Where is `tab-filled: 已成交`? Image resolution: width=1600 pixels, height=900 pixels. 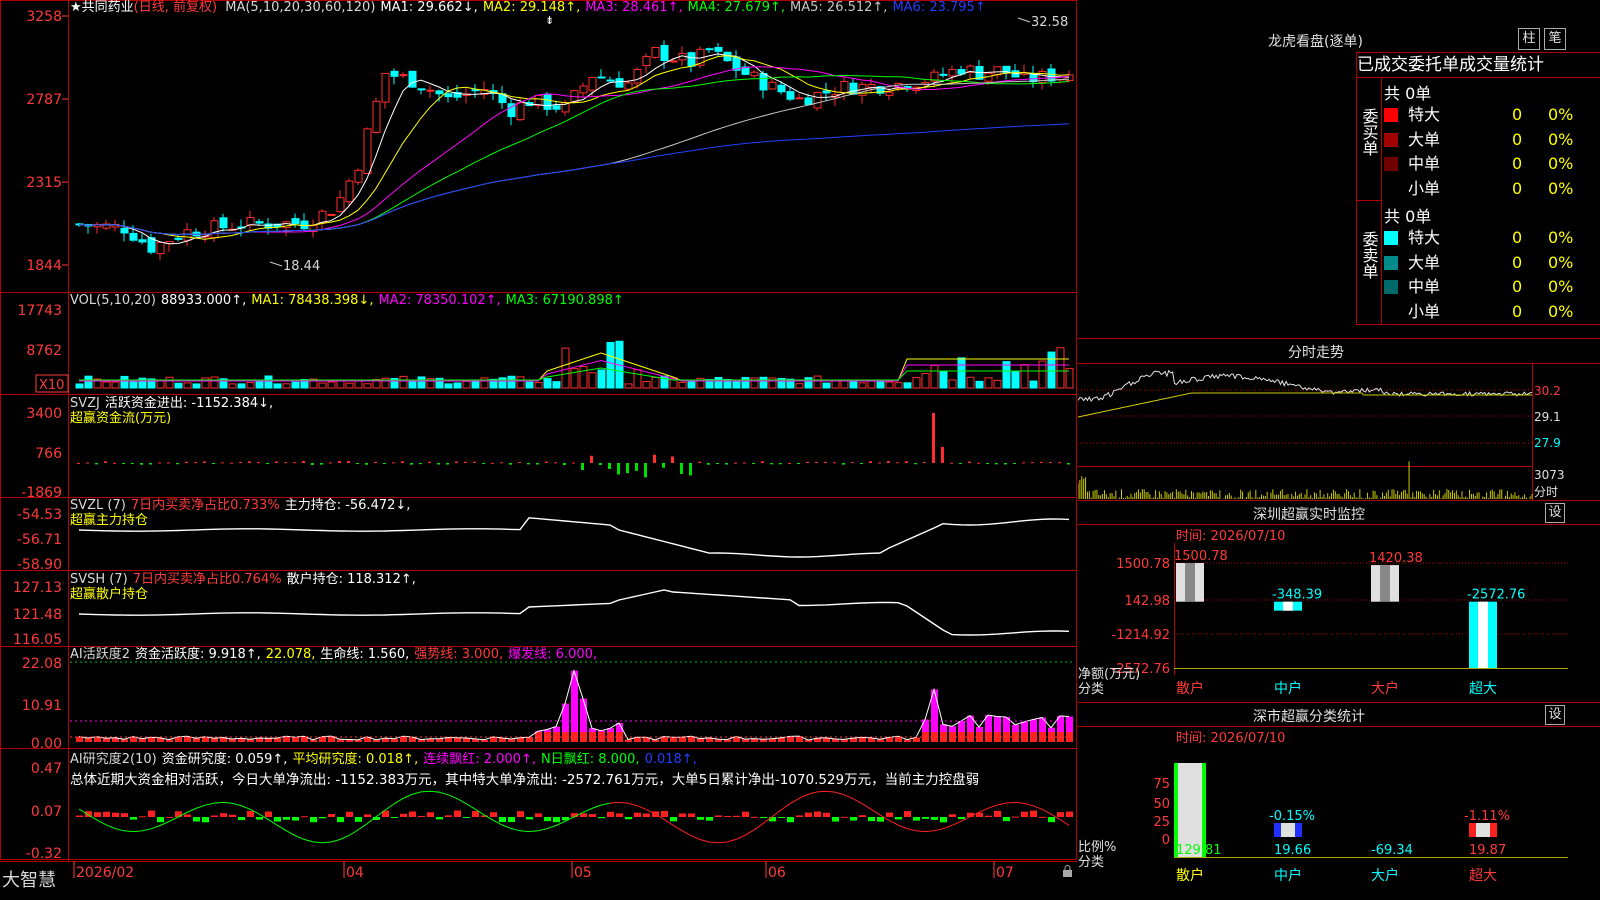
tab-filled: 已成交 is located at coordinates (1382, 65).